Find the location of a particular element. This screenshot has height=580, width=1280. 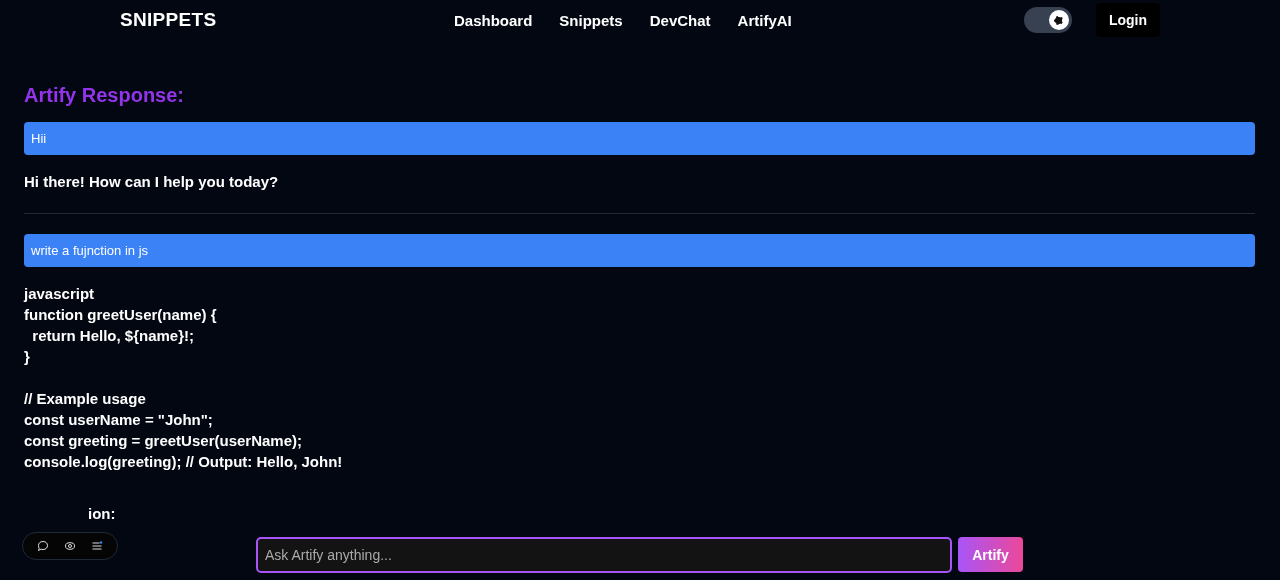

nav-link: Snippets is located at coordinates (591, 20).